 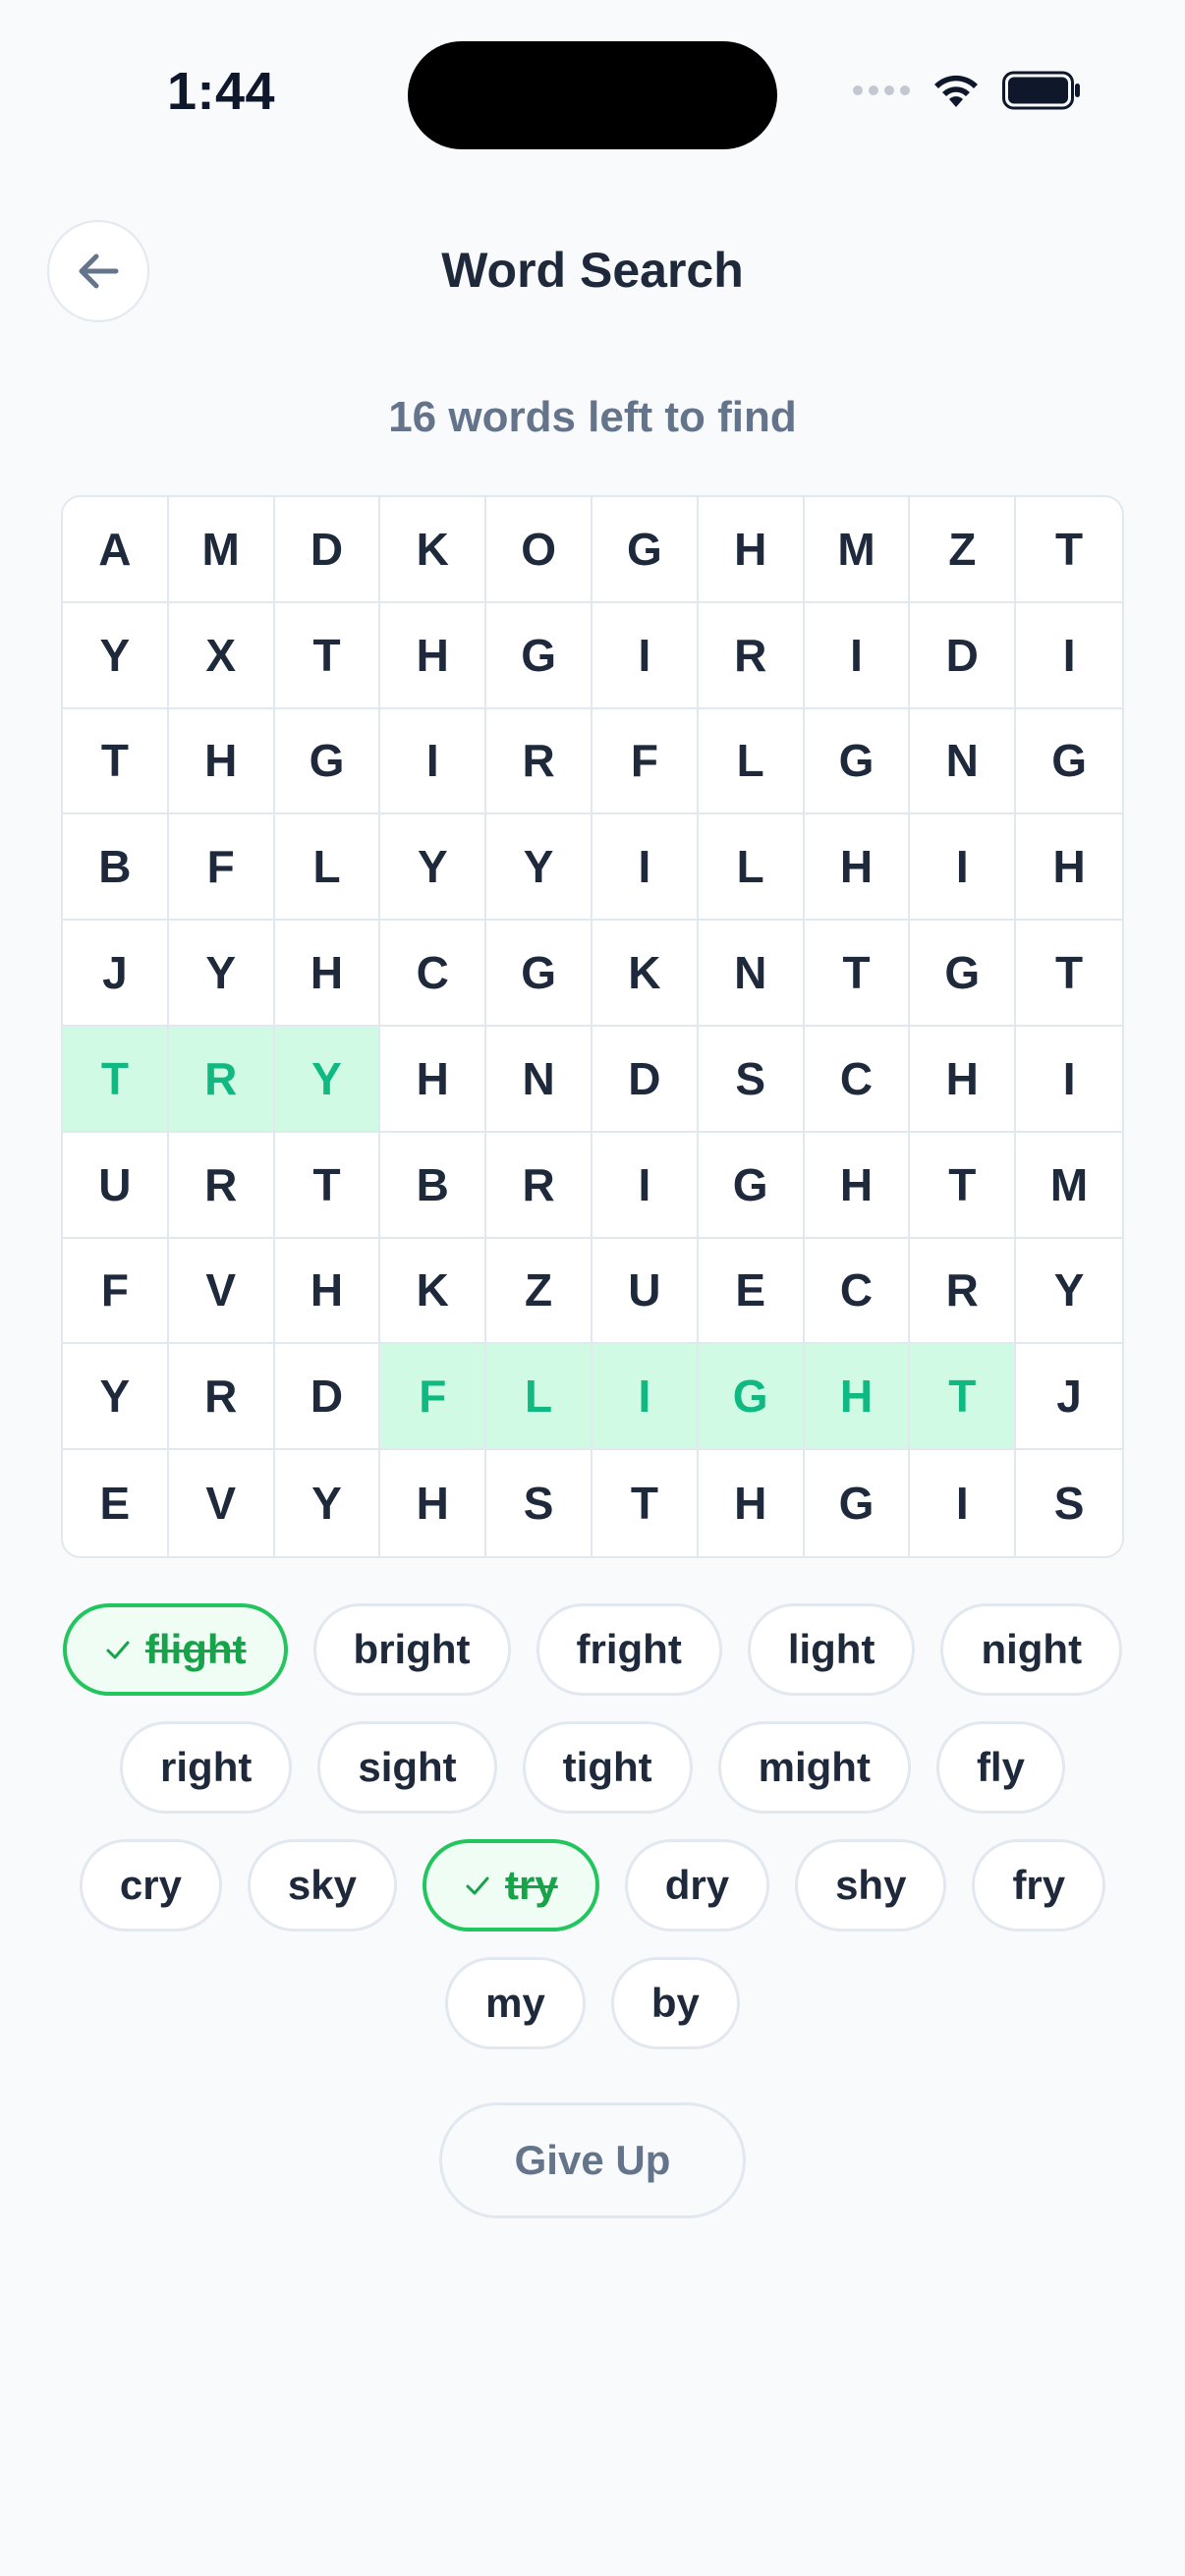 What do you see at coordinates (116, 550) in the screenshot?
I see `grid-cell: A` at bounding box center [116, 550].